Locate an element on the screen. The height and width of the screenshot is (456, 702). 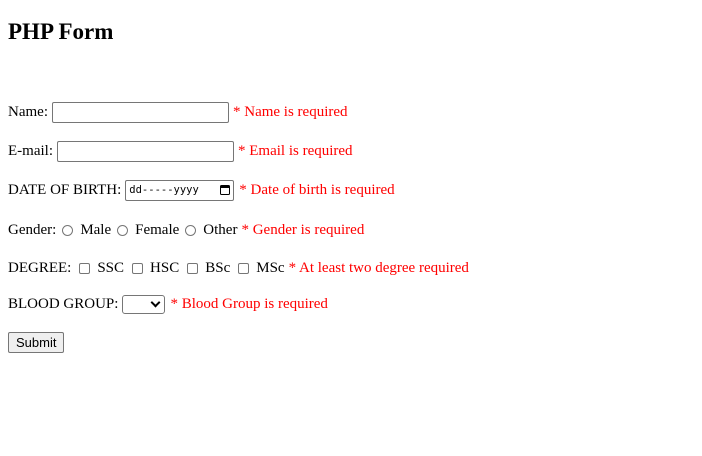
email-row: E-mail: * Email is required is located at coordinates (180, 151).